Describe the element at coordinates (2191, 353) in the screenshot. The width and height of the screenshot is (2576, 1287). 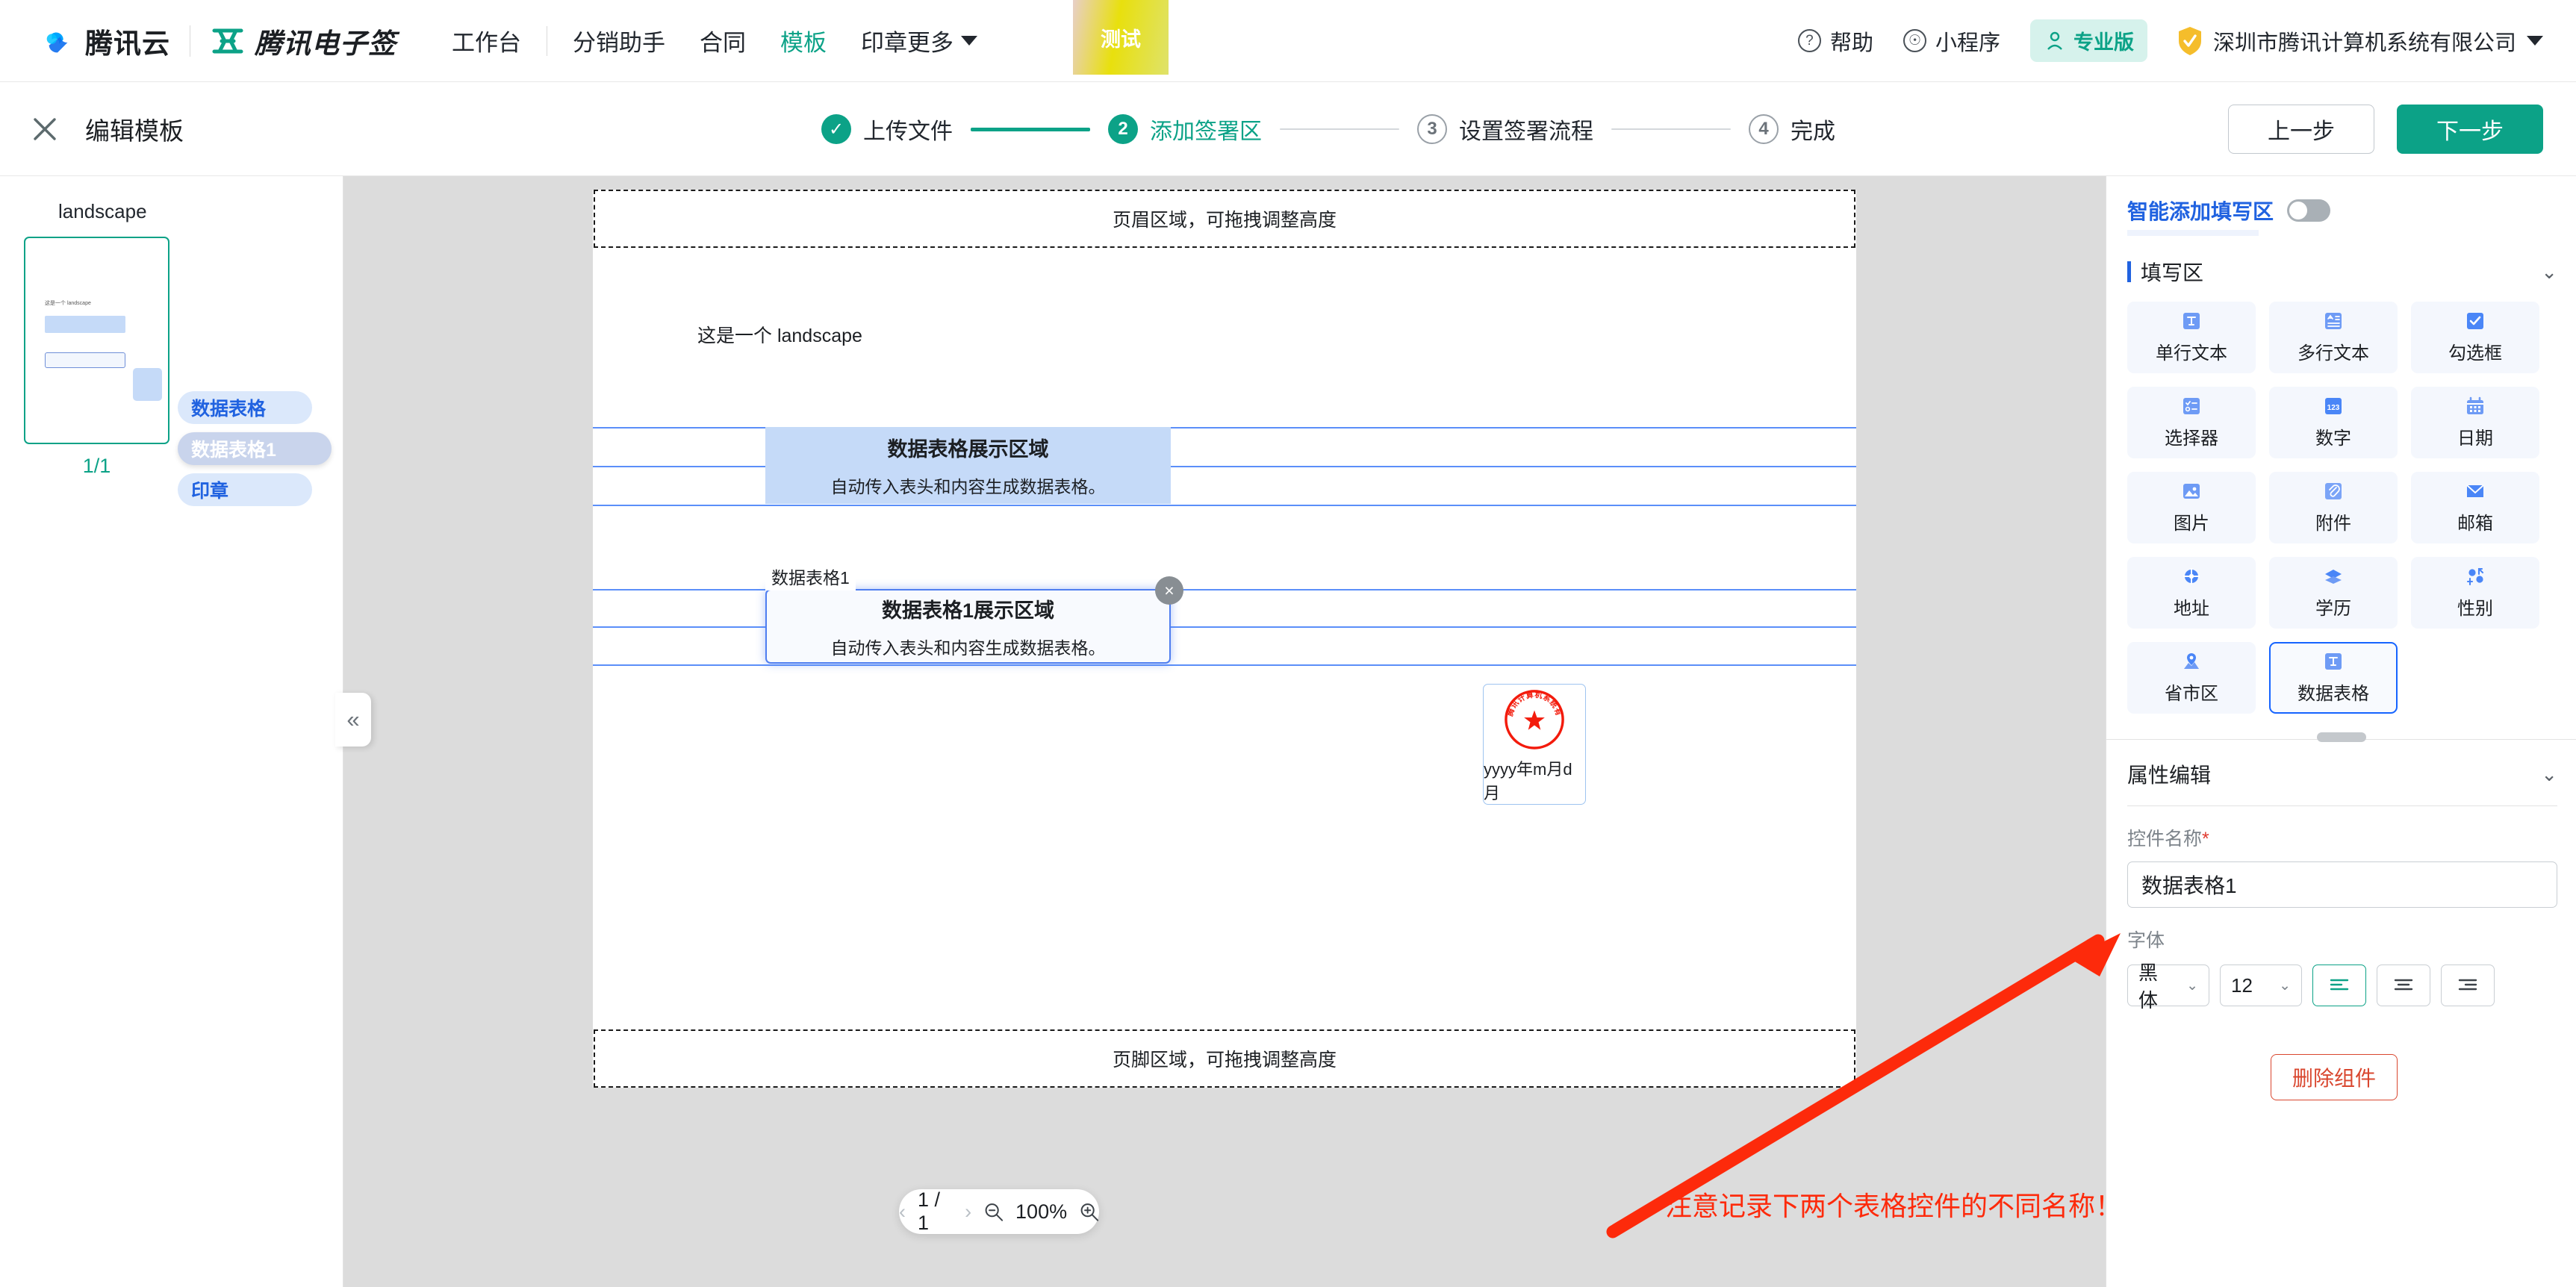
I see `field-type-label-0: 单行文本` at that location.